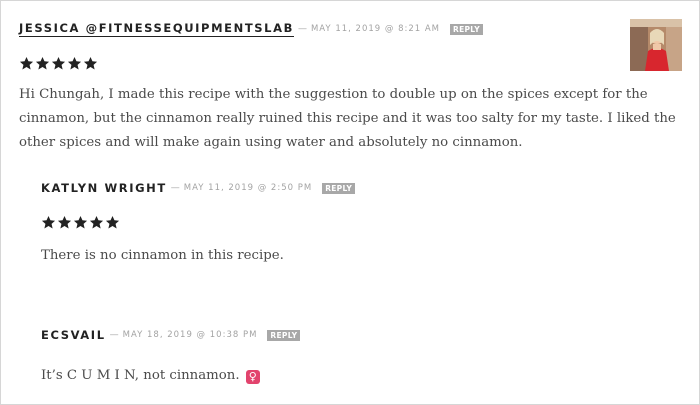 The width and height of the screenshot is (700, 405). Describe the element at coordinates (248, 188) in the screenshot. I see `comment-date: May 11, 2019 @ 2:50 pm` at that location.